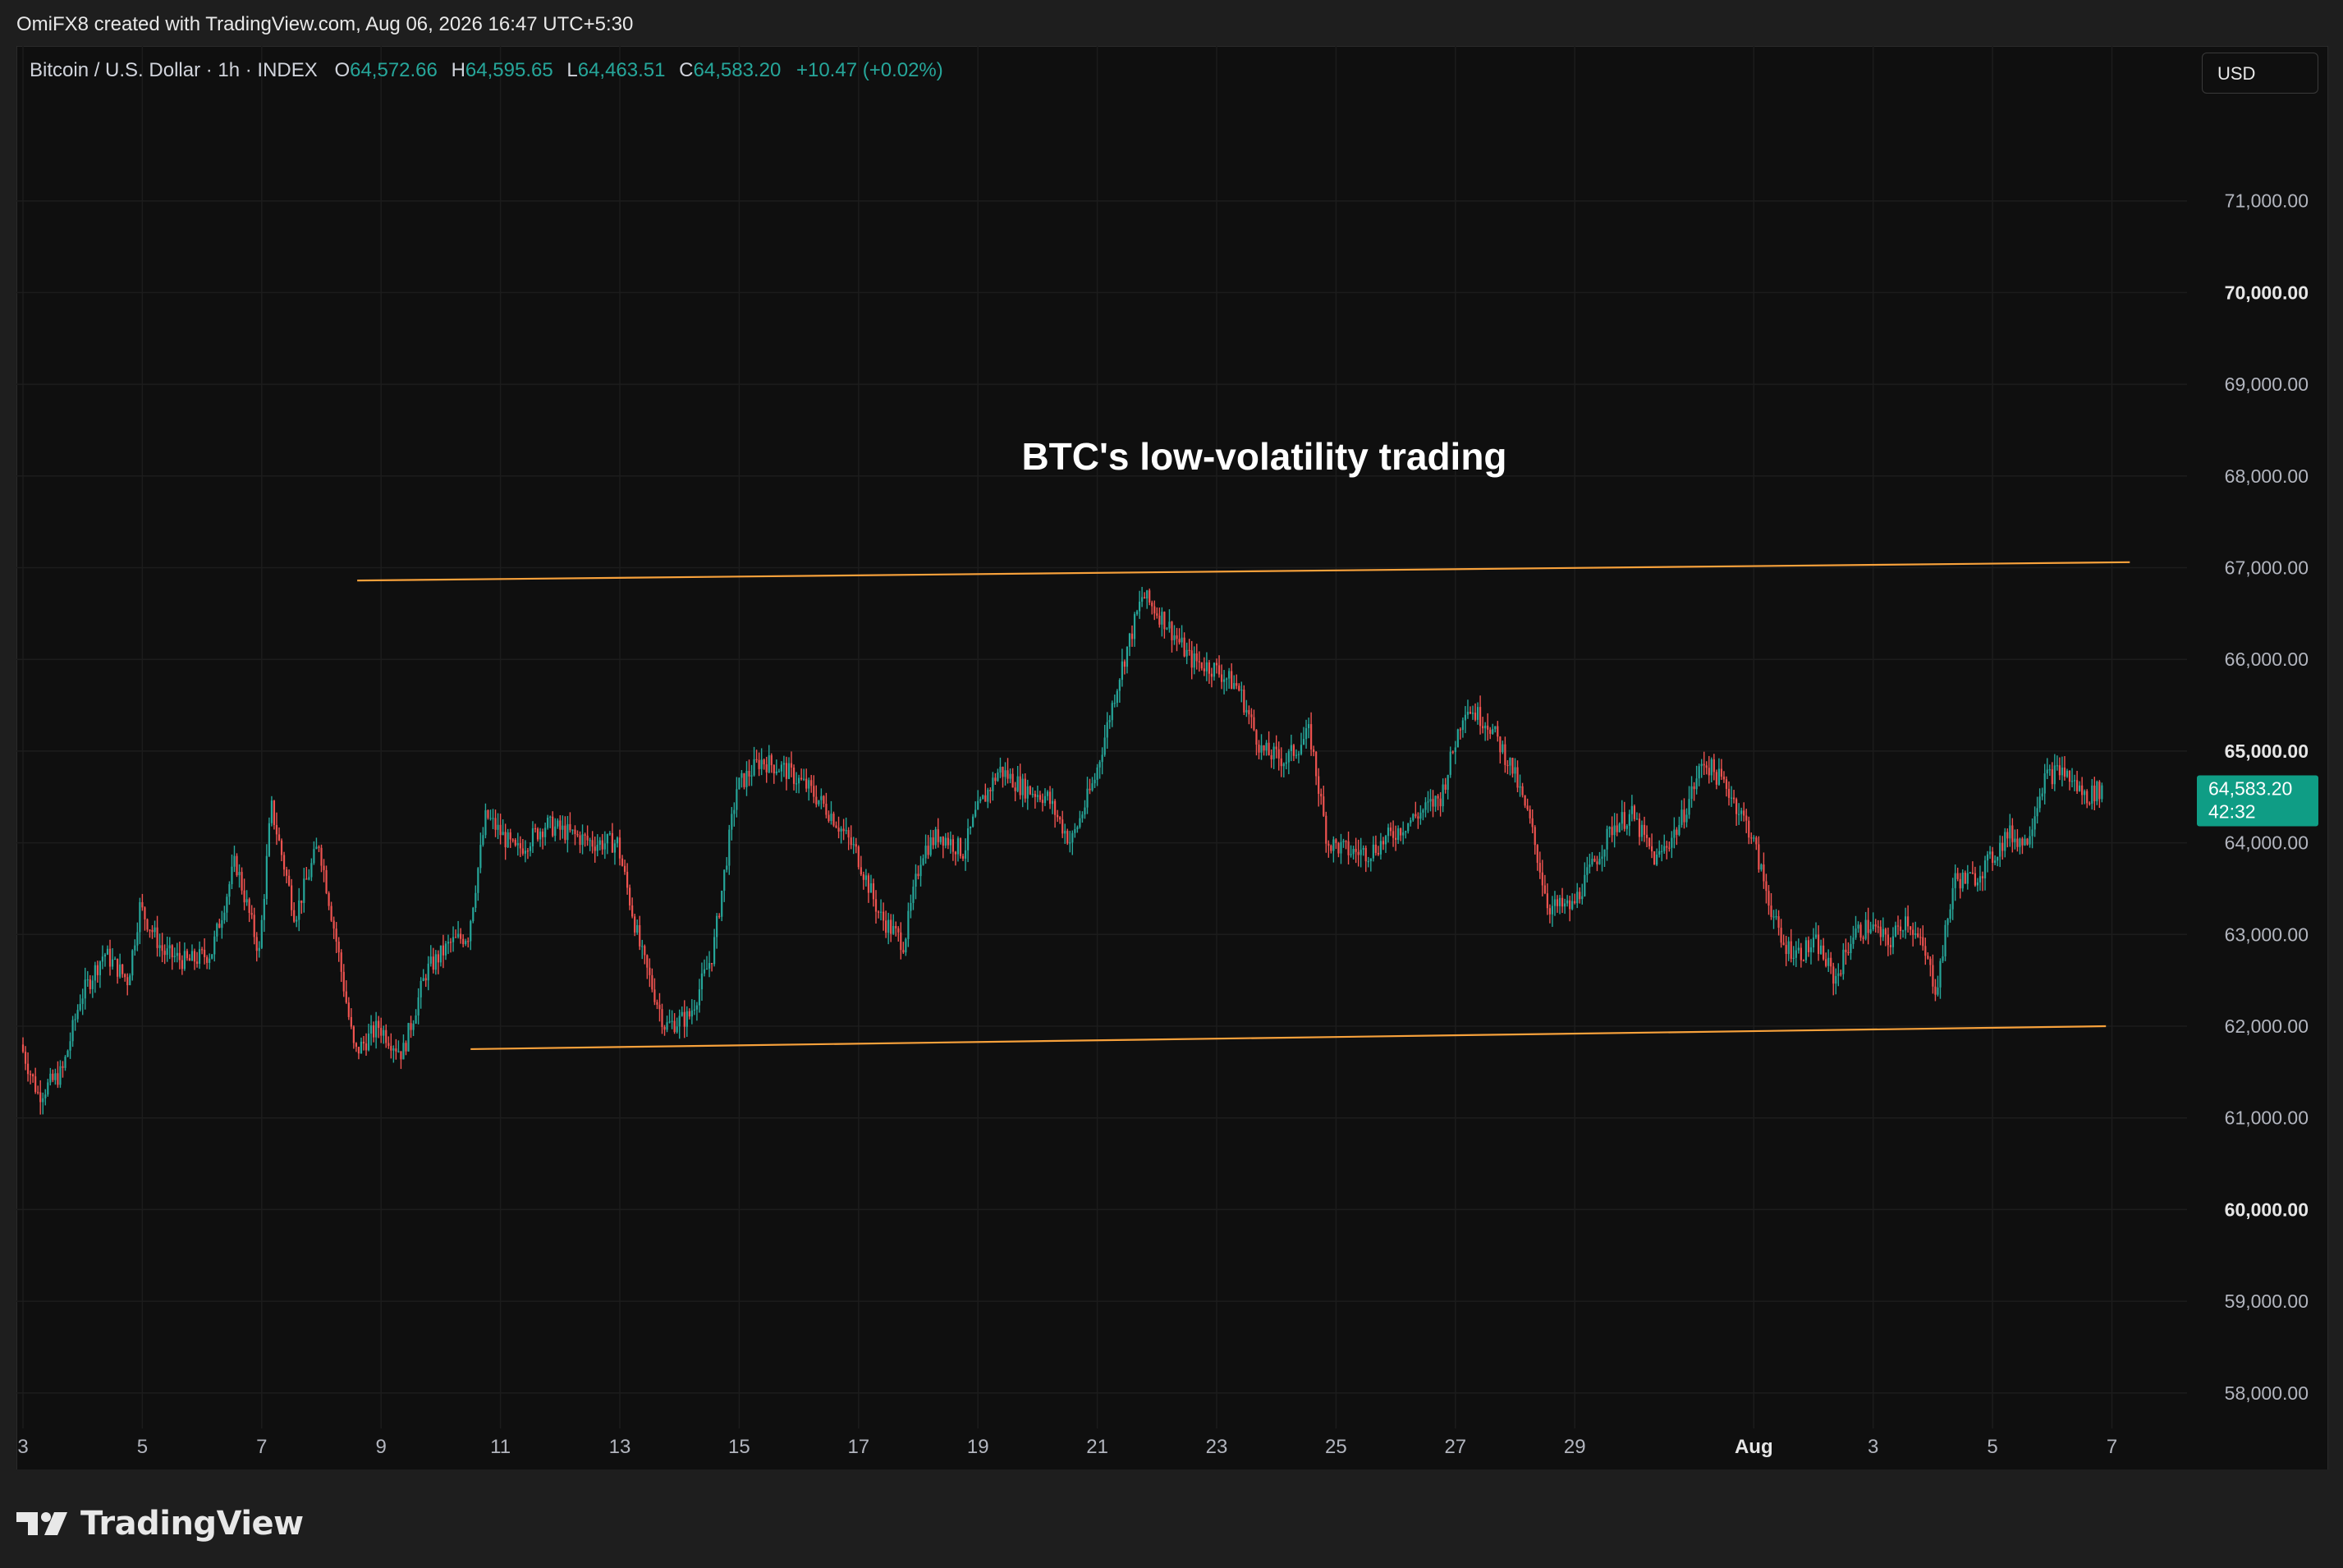 This screenshot has height=1568, width=2343. What do you see at coordinates (621, 70) in the screenshot?
I see `low-value: 64,463.51` at bounding box center [621, 70].